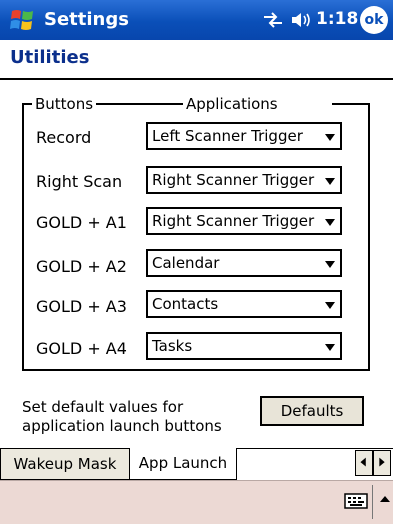 Image resolution: width=393 pixels, height=524 pixels. I want to click on chevron-left-icon, so click(363, 462).